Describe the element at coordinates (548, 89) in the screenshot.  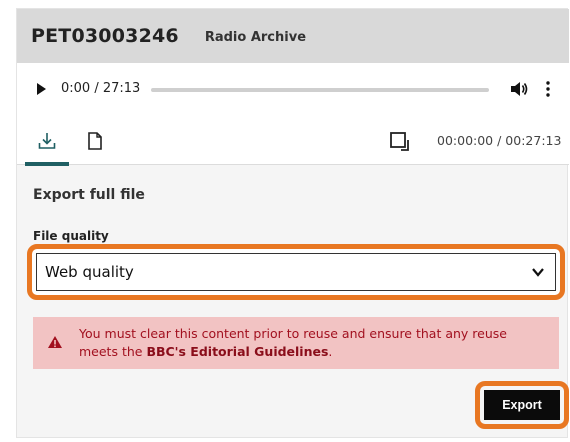
I see `more-options-icon` at that location.